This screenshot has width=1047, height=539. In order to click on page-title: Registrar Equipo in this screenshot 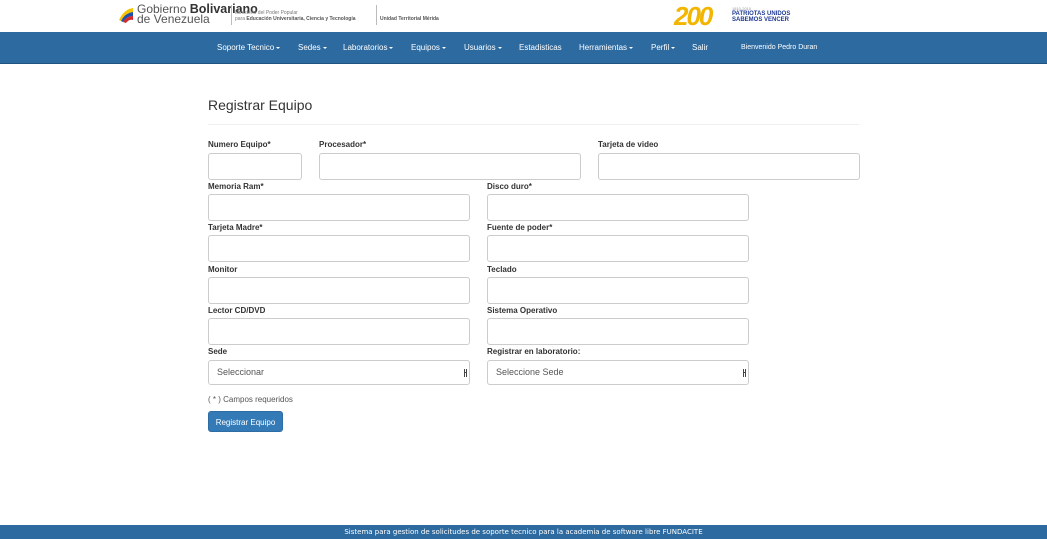, I will do `click(260, 105)`.